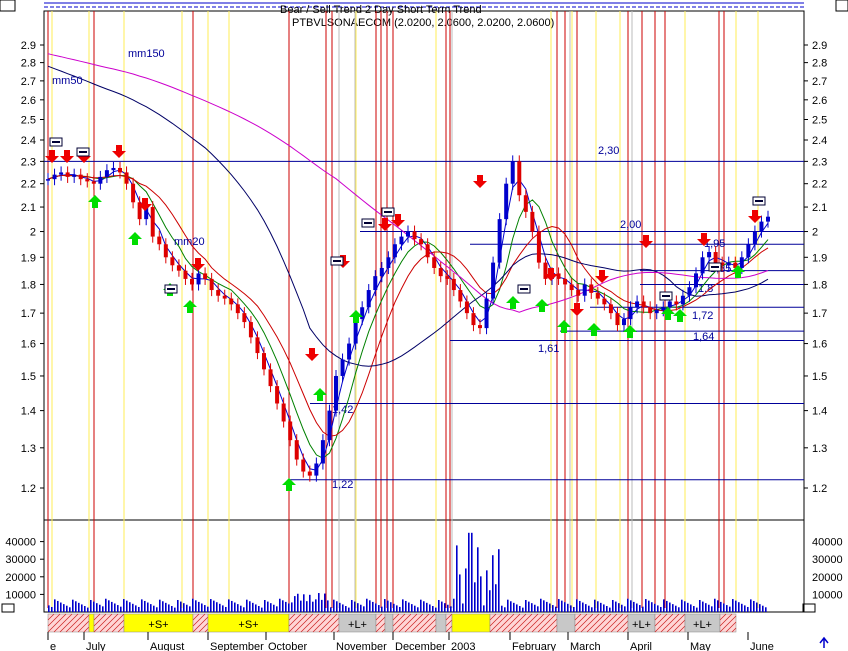 This screenshot has width=848, height=651. I want to click on signal-band-label: +S+, so click(158, 625).